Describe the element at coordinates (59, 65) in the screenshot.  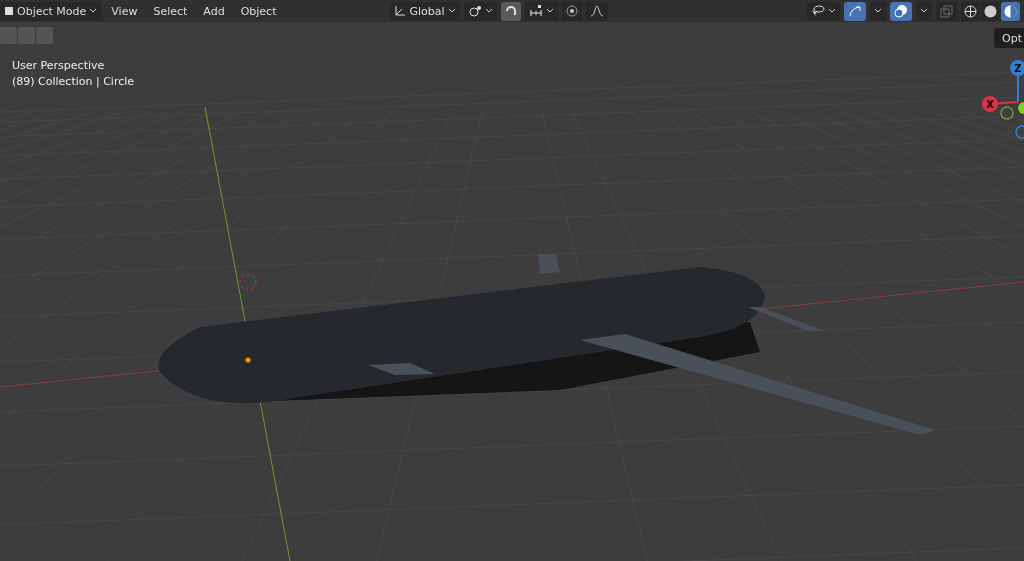
I see `viewport-info-text: User Perspective` at that location.